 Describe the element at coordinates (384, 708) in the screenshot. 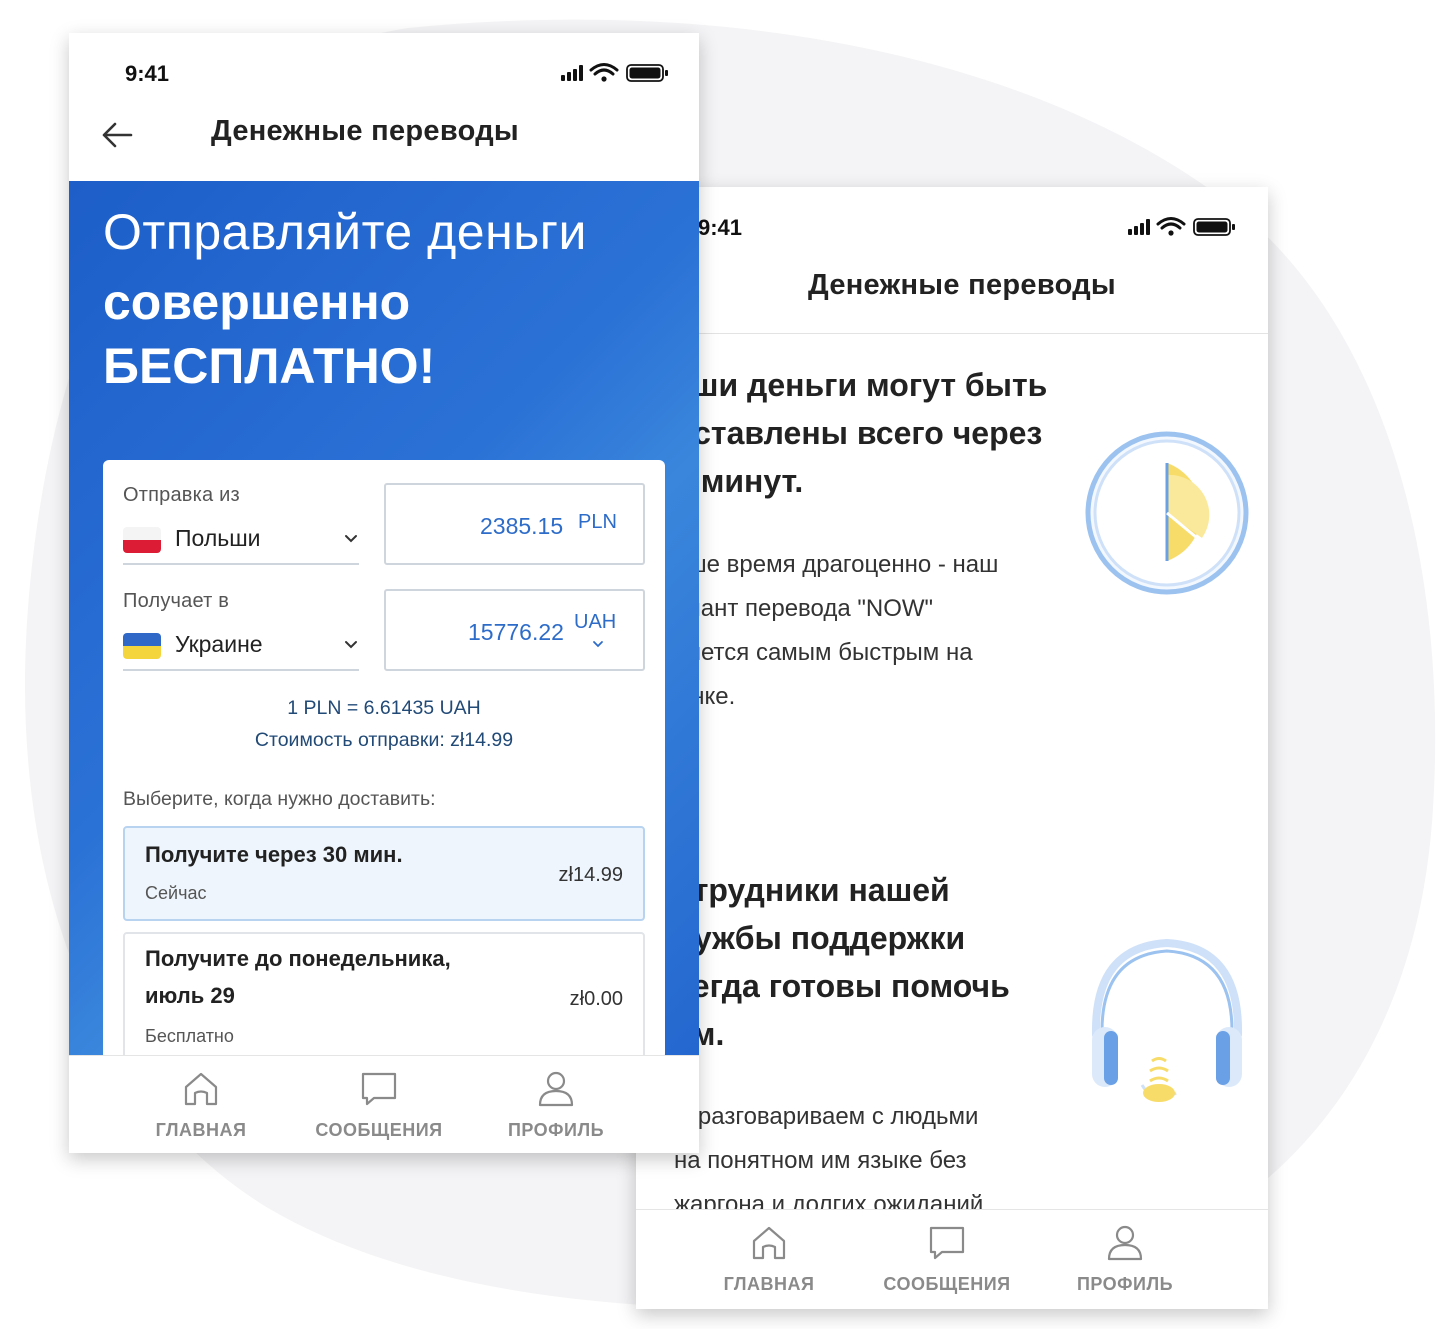

I see `exchange-rate: 1 PLN = 6.61435 UAH` at that location.